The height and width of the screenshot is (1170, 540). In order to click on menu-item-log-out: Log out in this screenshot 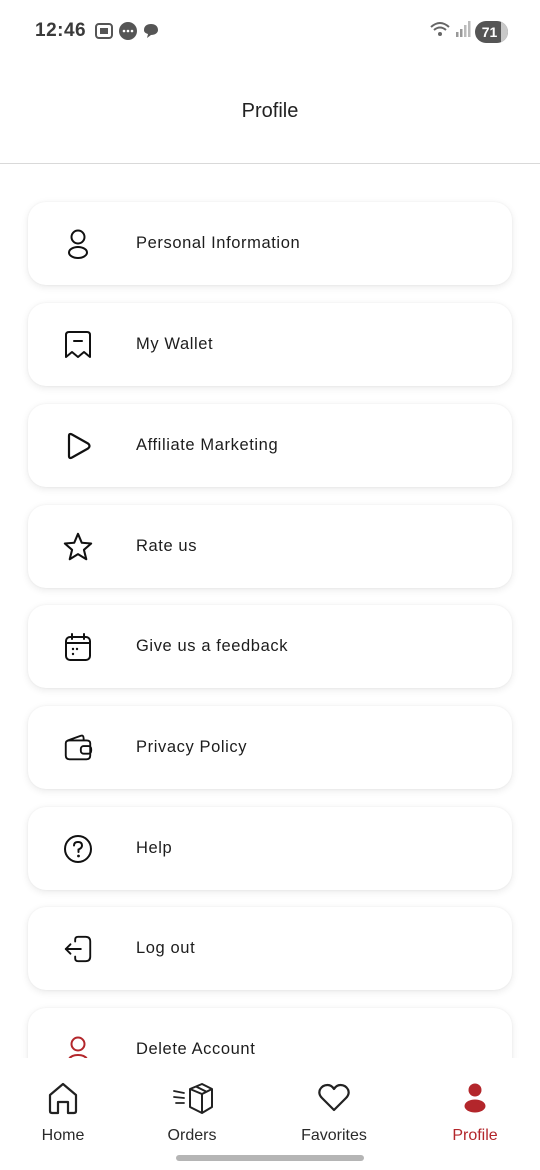, I will do `click(270, 948)`.